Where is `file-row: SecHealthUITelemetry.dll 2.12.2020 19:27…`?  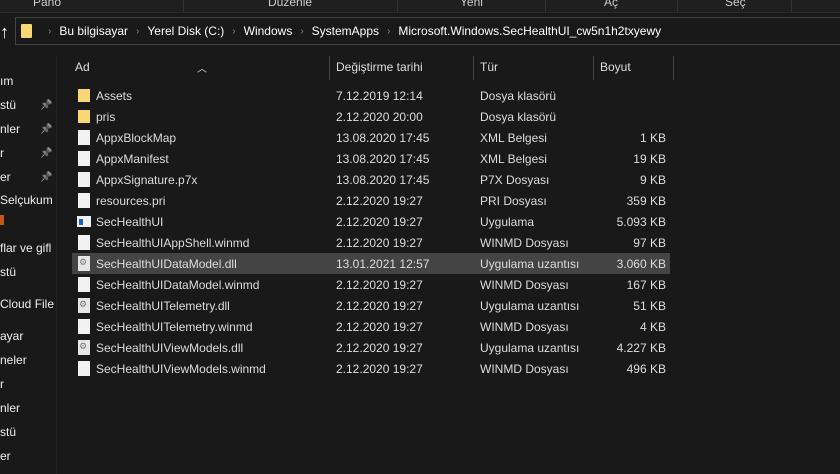 file-row: SecHealthUITelemetry.dll 2.12.2020 19:27… is located at coordinates (371, 305).